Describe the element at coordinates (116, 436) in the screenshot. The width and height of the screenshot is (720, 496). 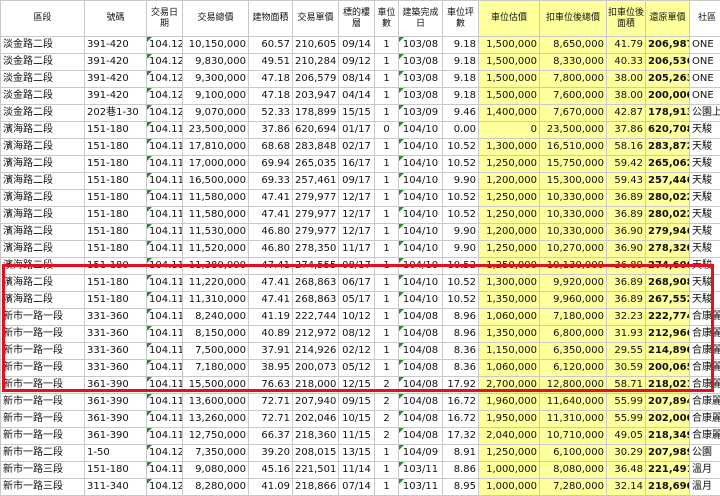
I see `table-cell: 361-390` at that location.